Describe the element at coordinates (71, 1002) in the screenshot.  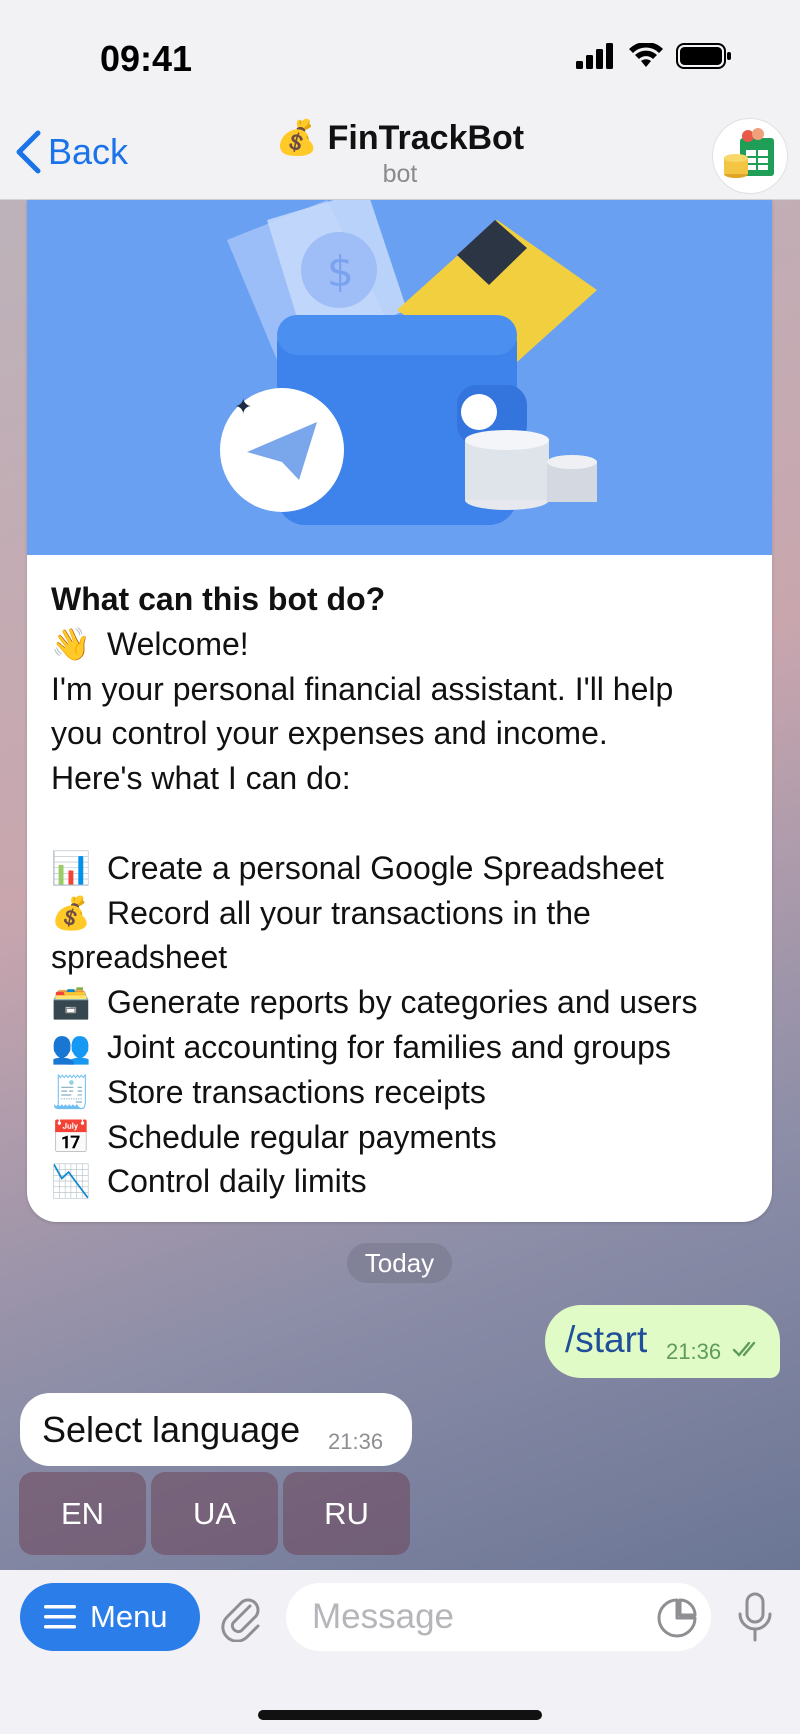
I see `card-file-box-icon: 🗃️` at that location.